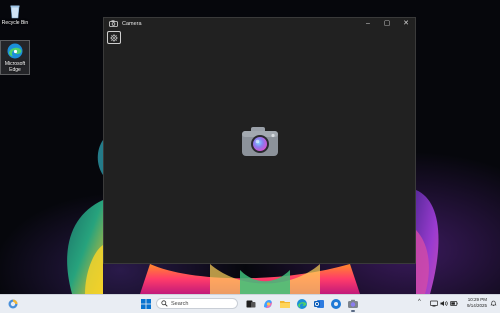  I want to click on active-app-indicator, so click(353, 311).